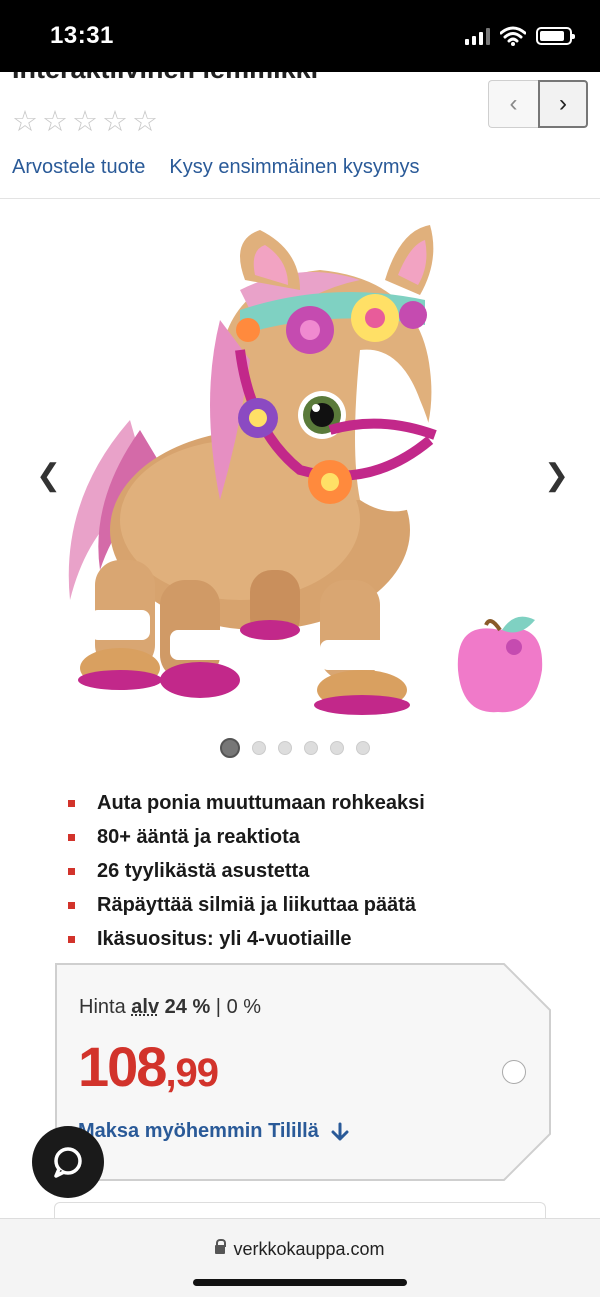  I want to click on feature-item: 26 tyylikästä asustetta, so click(246, 871).